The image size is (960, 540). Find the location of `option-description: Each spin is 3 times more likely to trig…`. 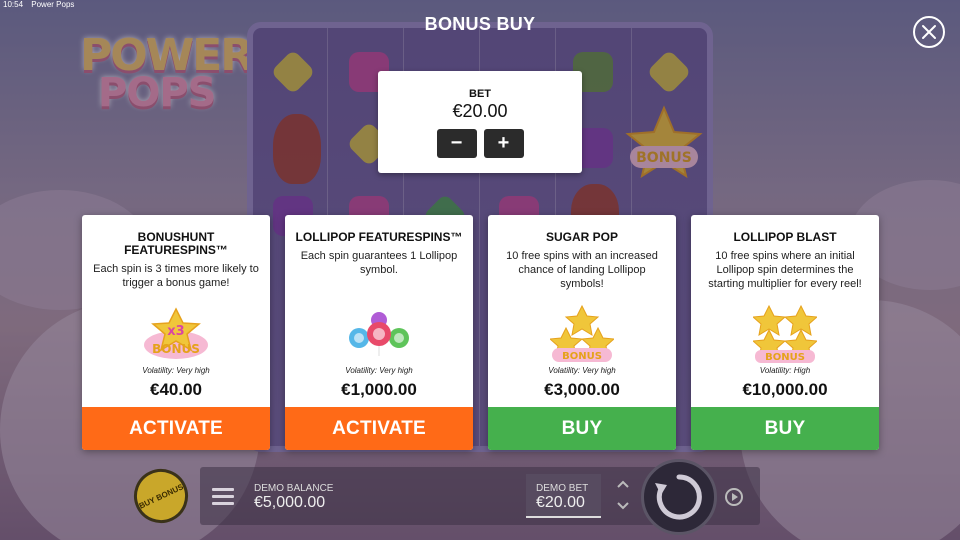

option-description: Each spin is 3 times more likely to trig… is located at coordinates (176, 276).